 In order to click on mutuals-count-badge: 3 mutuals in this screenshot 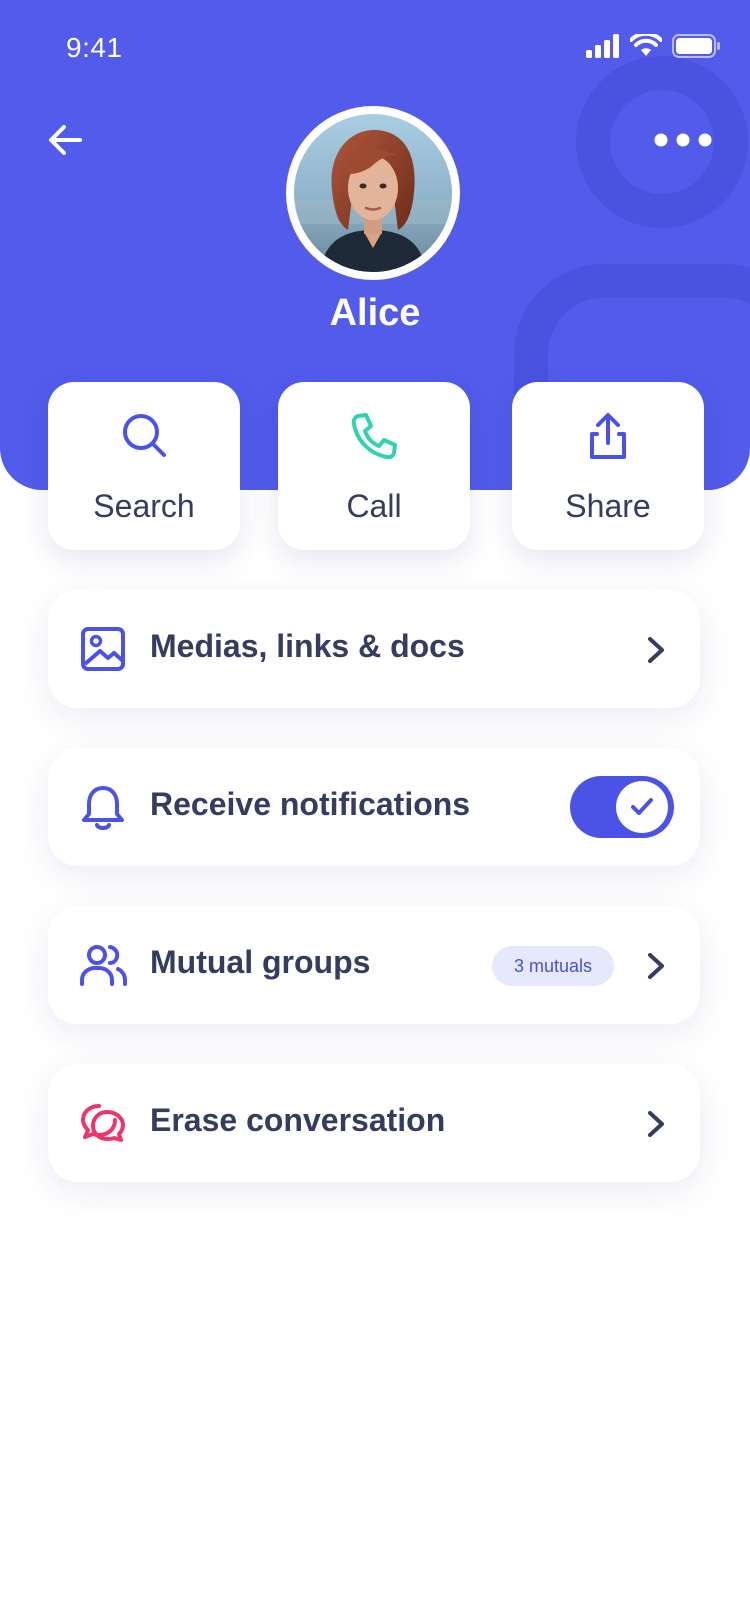, I will do `click(553, 966)`.